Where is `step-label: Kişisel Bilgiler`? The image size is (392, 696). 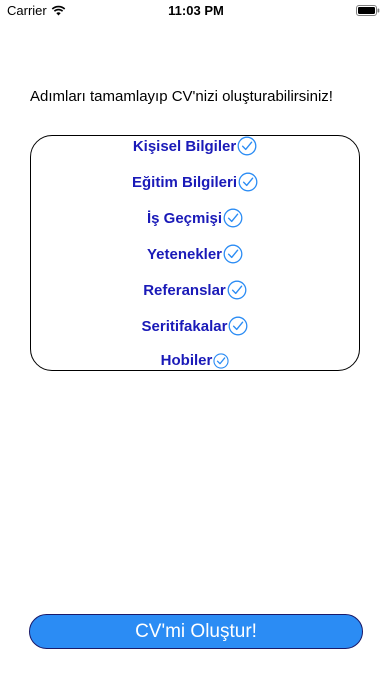 step-label: Kişisel Bilgiler is located at coordinates (184, 146).